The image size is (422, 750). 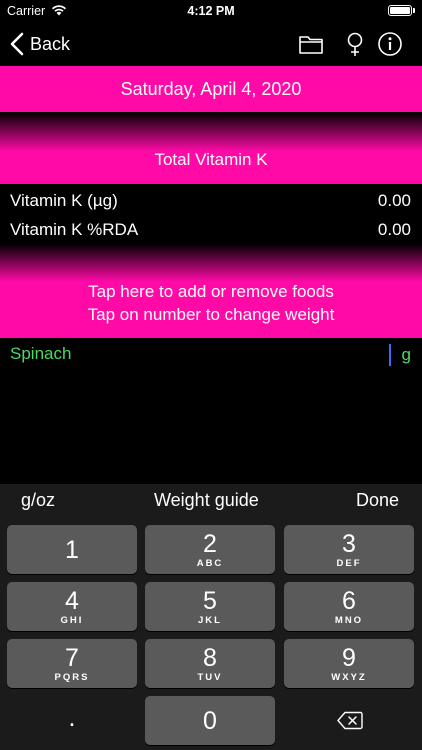 What do you see at coordinates (390, 44) in the screenshot?
I see `info-icon` at bounding box center [390, 44].